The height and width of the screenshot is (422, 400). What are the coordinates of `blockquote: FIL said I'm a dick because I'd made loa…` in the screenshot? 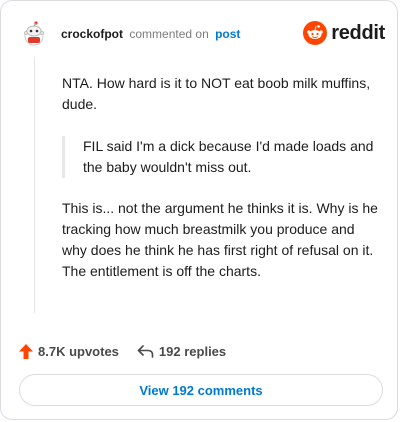 It's located at (221, 157).